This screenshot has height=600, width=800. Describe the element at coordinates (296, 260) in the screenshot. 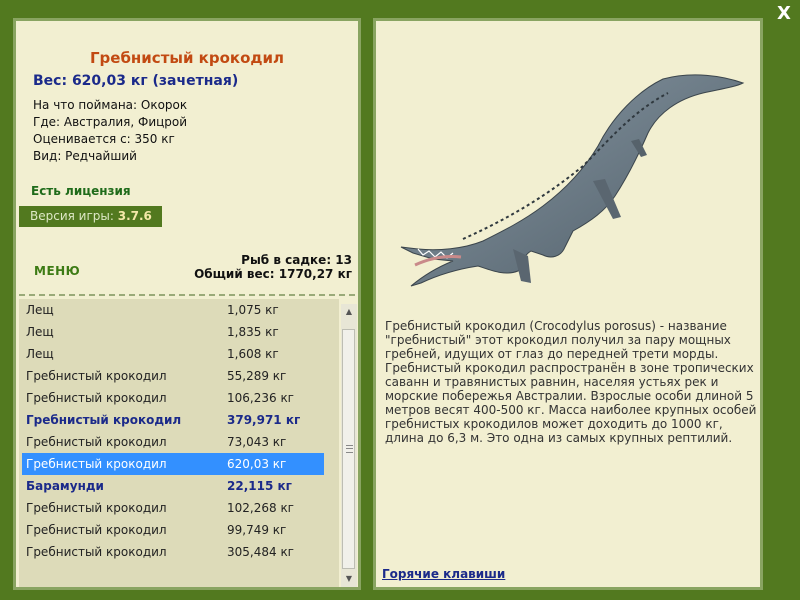

I see `fish-count: Рыб в садке: 13` at that location.